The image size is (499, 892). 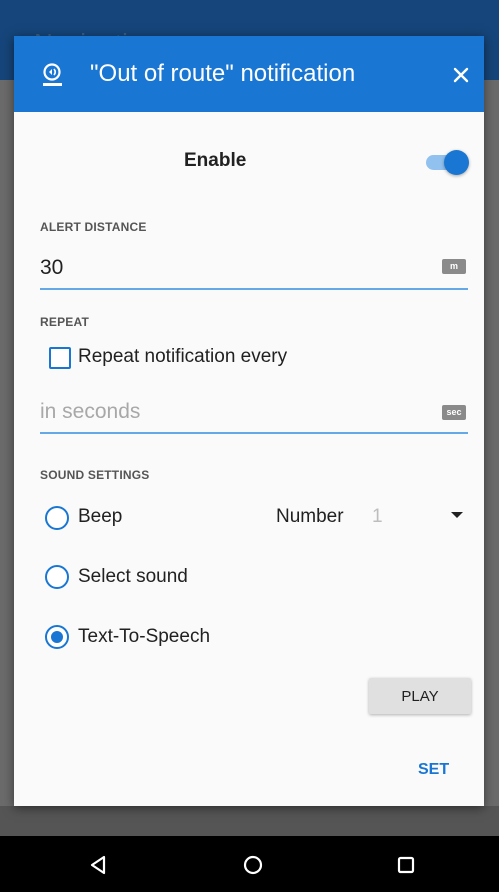 What do you see at coordinates (57, 577) in the screenshot?
I see `select-sound-radio` at bounding box center [57, 577].